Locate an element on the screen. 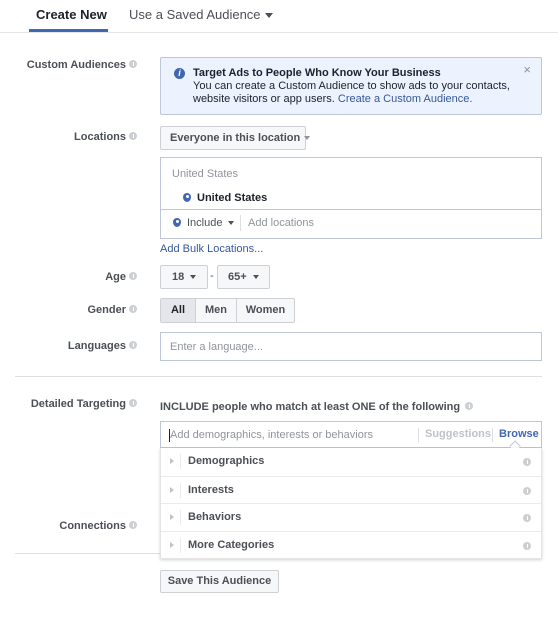  gender-option-all: All is located at coordinates (178, 310).